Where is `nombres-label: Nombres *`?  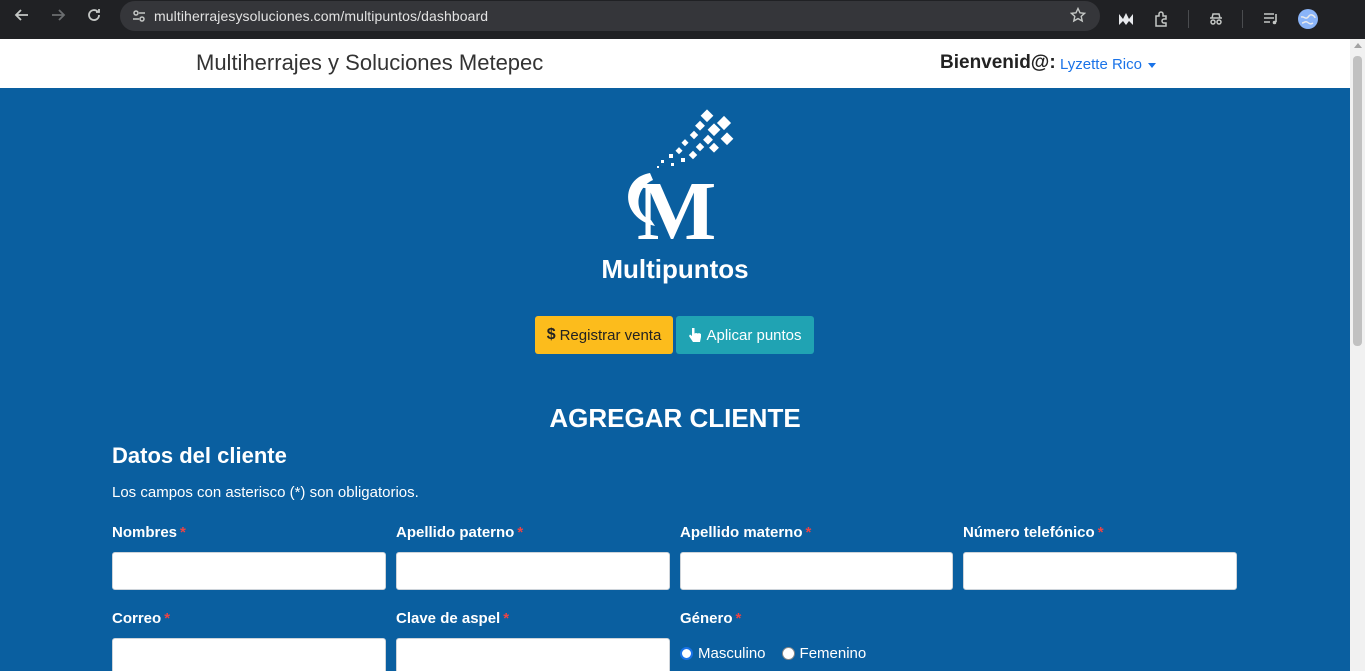
nombres-label: Nombres * is located at coordinates (149, 532).